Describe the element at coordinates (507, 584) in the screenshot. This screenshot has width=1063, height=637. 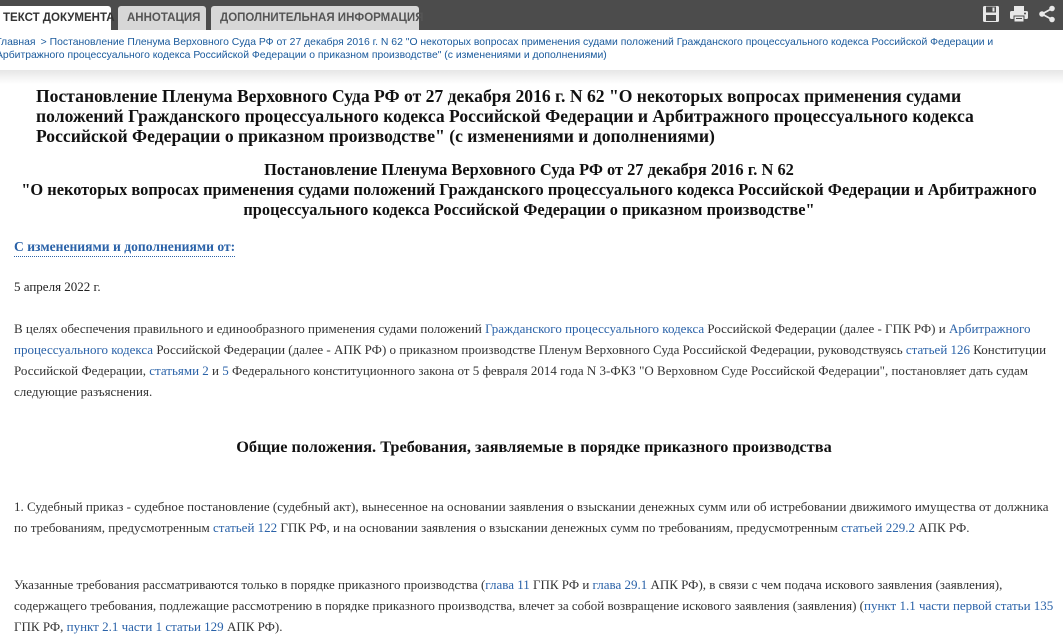
I see `chapter-11-link: глава 11` at that location.